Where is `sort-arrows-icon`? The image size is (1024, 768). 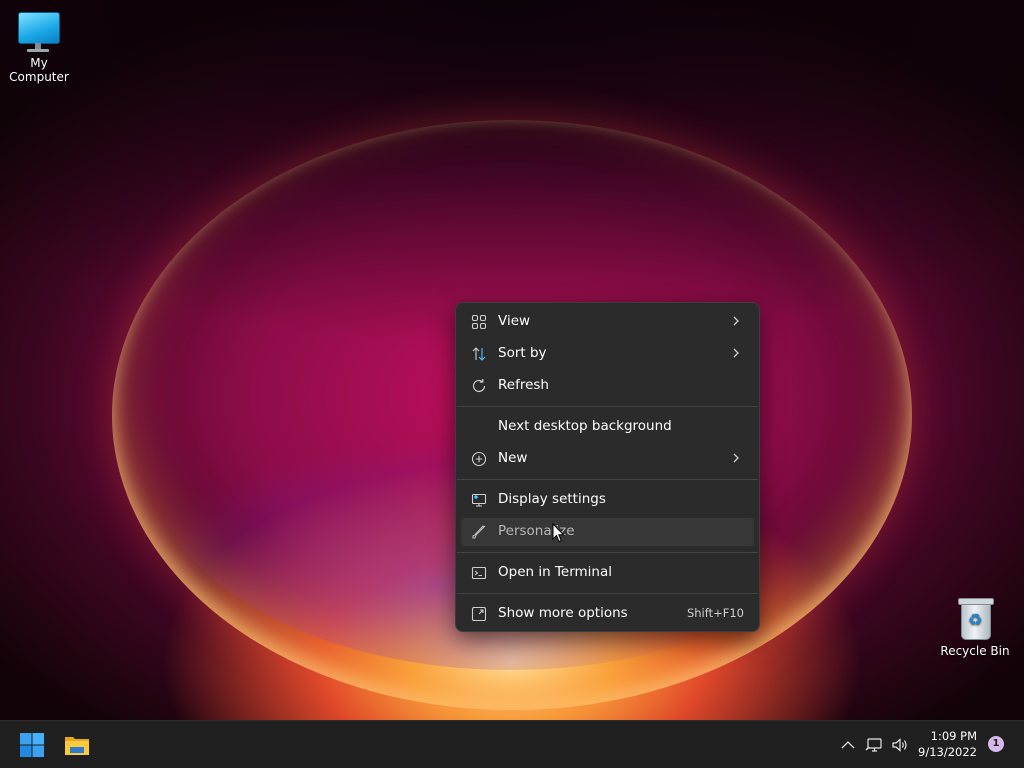
sort-arrows-icon is located at coordinates (479, 354).